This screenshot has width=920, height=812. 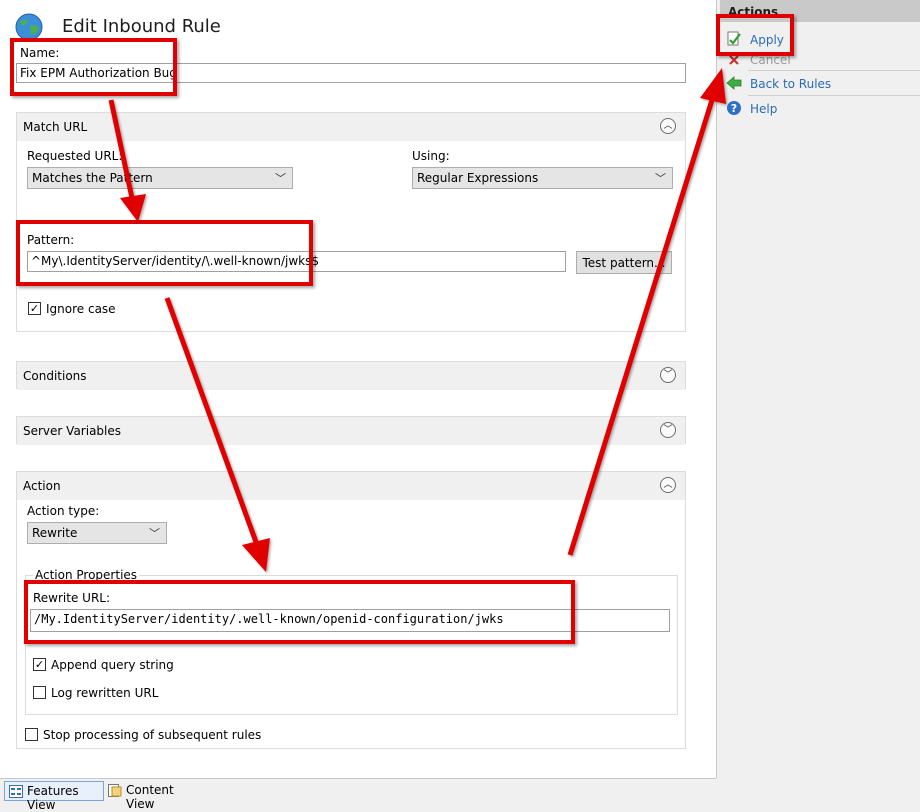 I want to click on actions-header: Actions, so click(x=820, y=11).